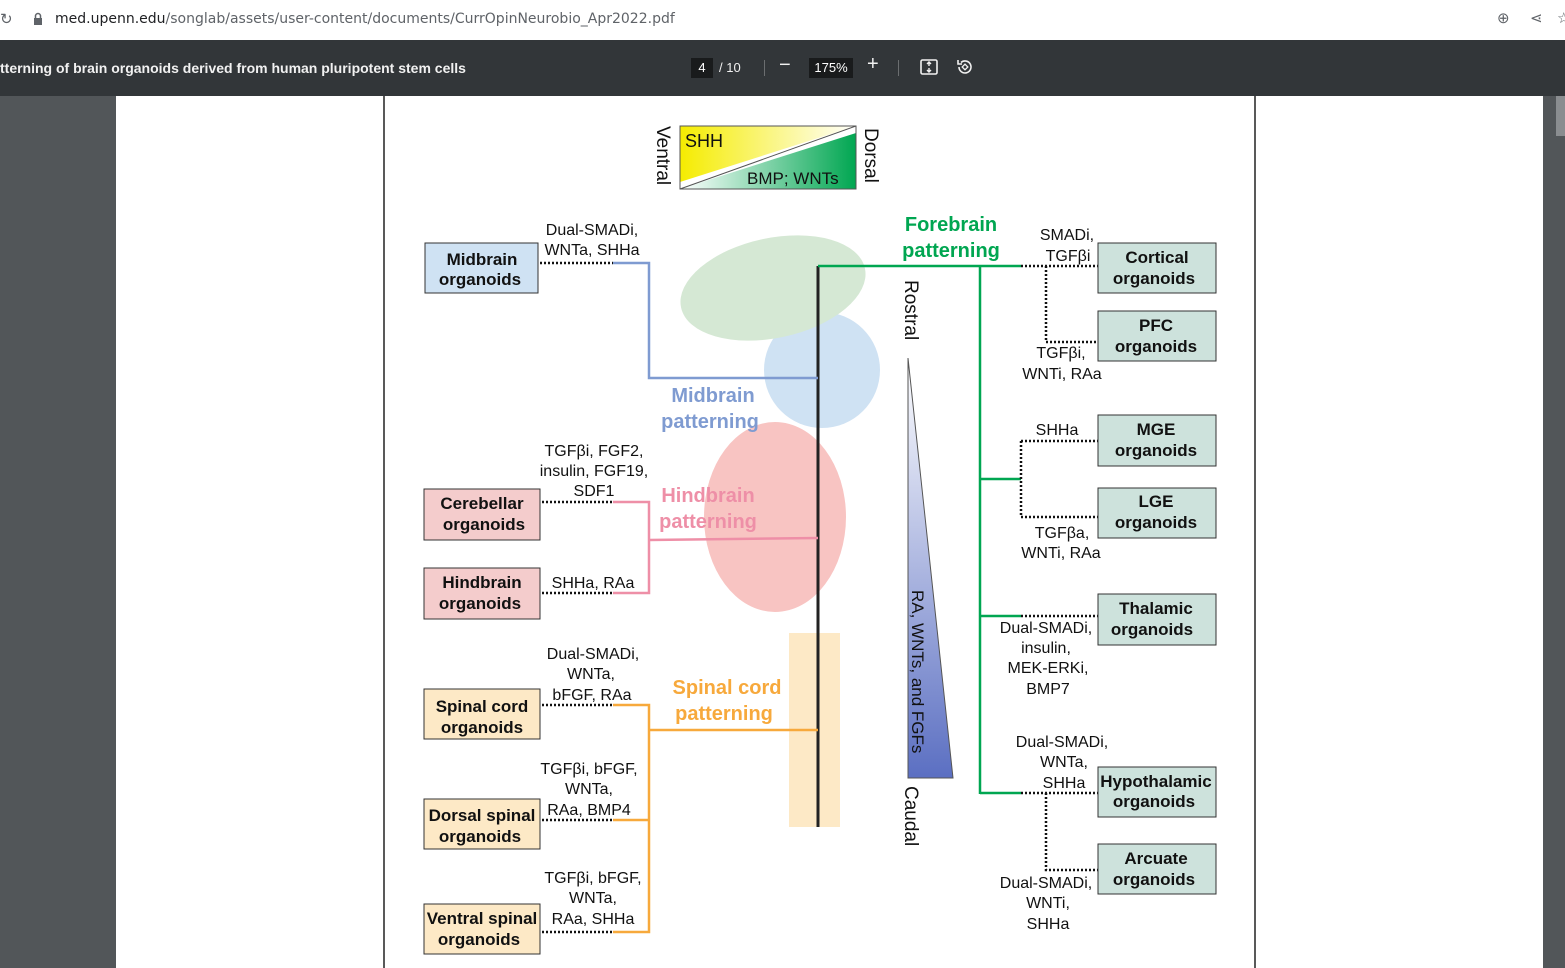 The image size is (1565, 968). Describe the element at coordinates (727, 688) in the screenshot. I see `spinal-patterning-label: Spinal cord` at that location.